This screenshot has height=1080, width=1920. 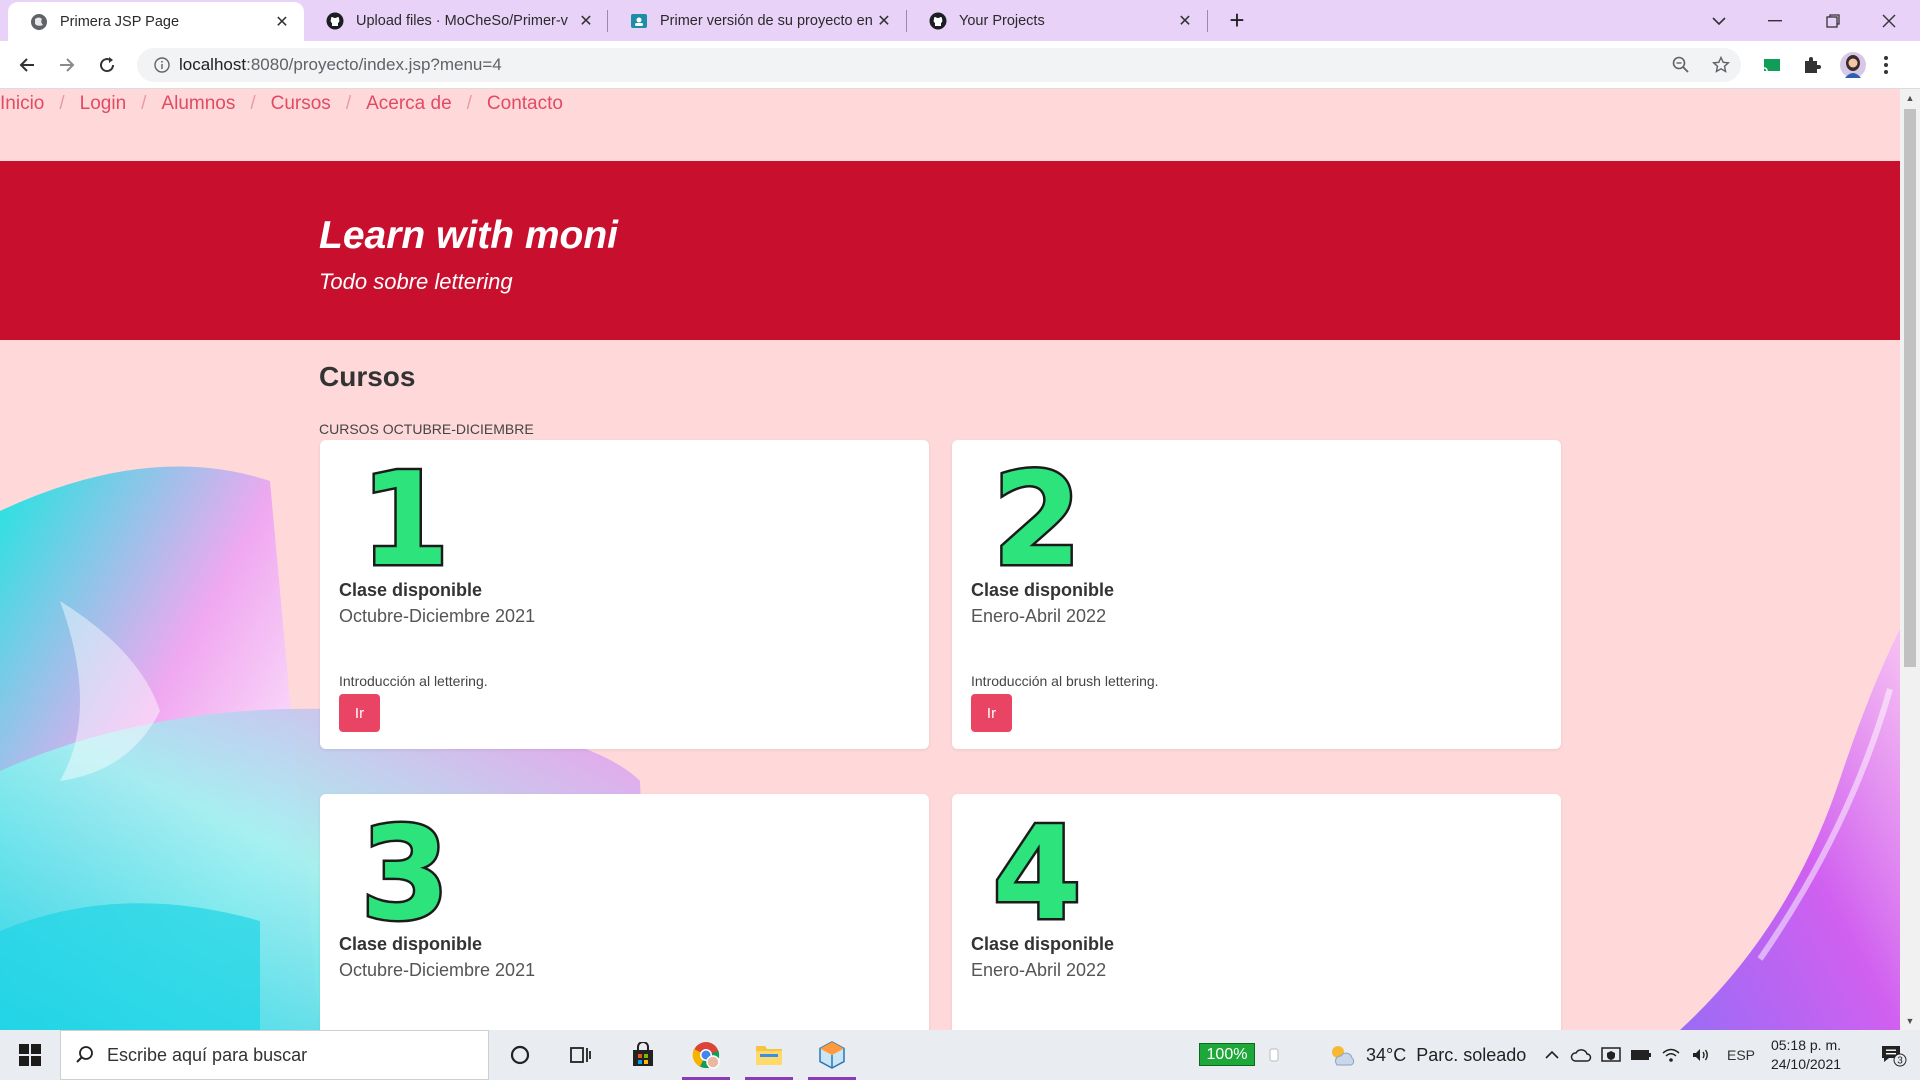 What do you see at coordinates (1471, 1054) in the screenshot?
I see `weather-description: Parc. soleado` at bounding box center [1471, 1054].